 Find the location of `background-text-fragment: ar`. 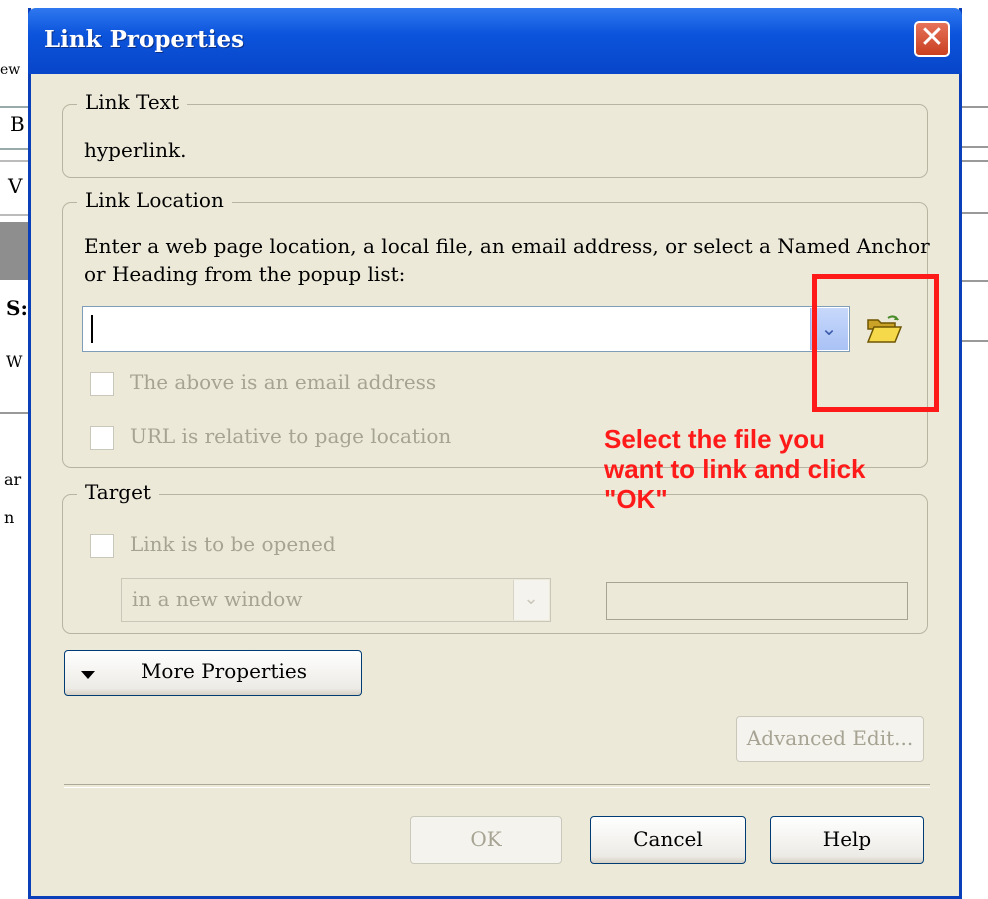

background-text-fragment: ar is located at coordinates (13, 479).